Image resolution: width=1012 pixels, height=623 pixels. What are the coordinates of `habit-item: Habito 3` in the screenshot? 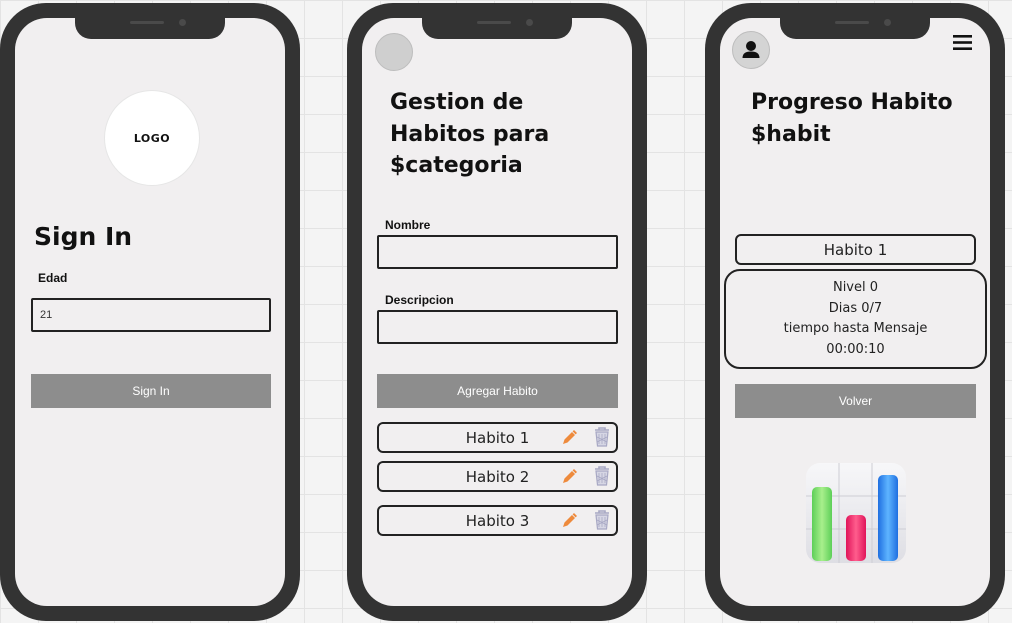 It's located at (497, 520).